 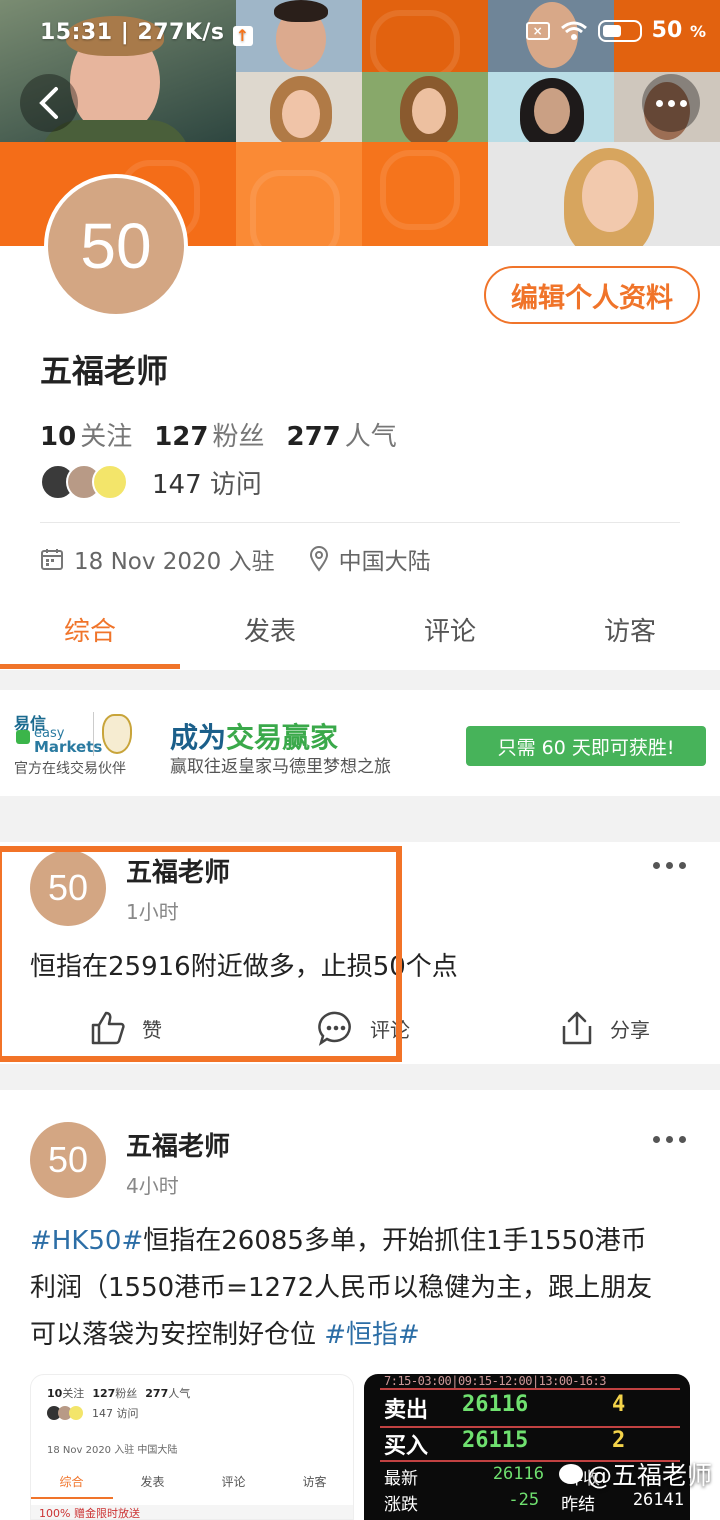 I want to click on profile-avatar-text: 50, so click(x=116, y=246).